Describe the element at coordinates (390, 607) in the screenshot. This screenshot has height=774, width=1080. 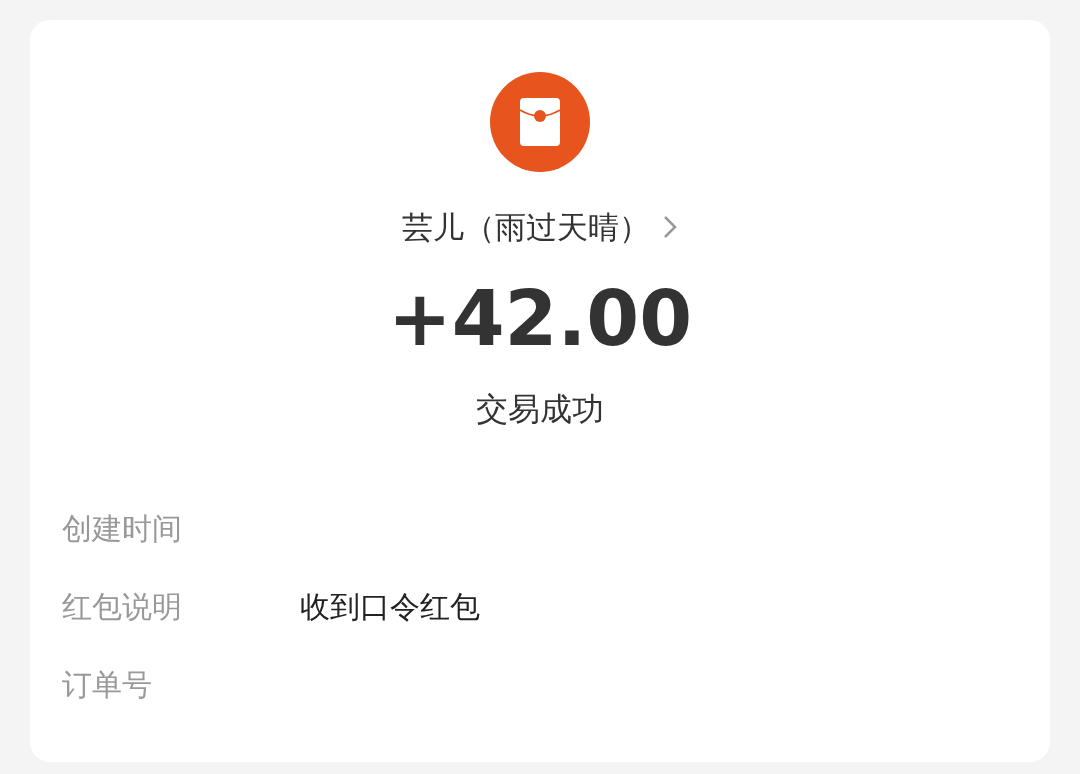
I see `detail-value: 收到口令红包` at that location.